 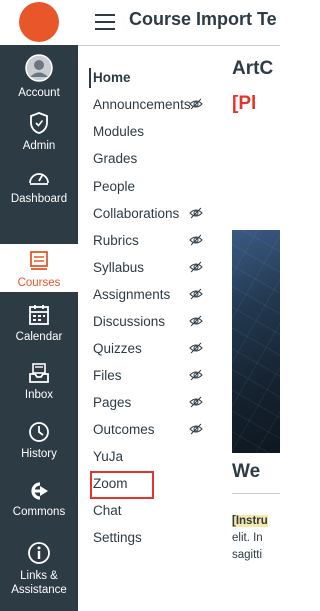 What do you see at coordinates (107, 510) in the screenshot?
I see `course-nav-label: Chat` at bounding box center [107, 510].